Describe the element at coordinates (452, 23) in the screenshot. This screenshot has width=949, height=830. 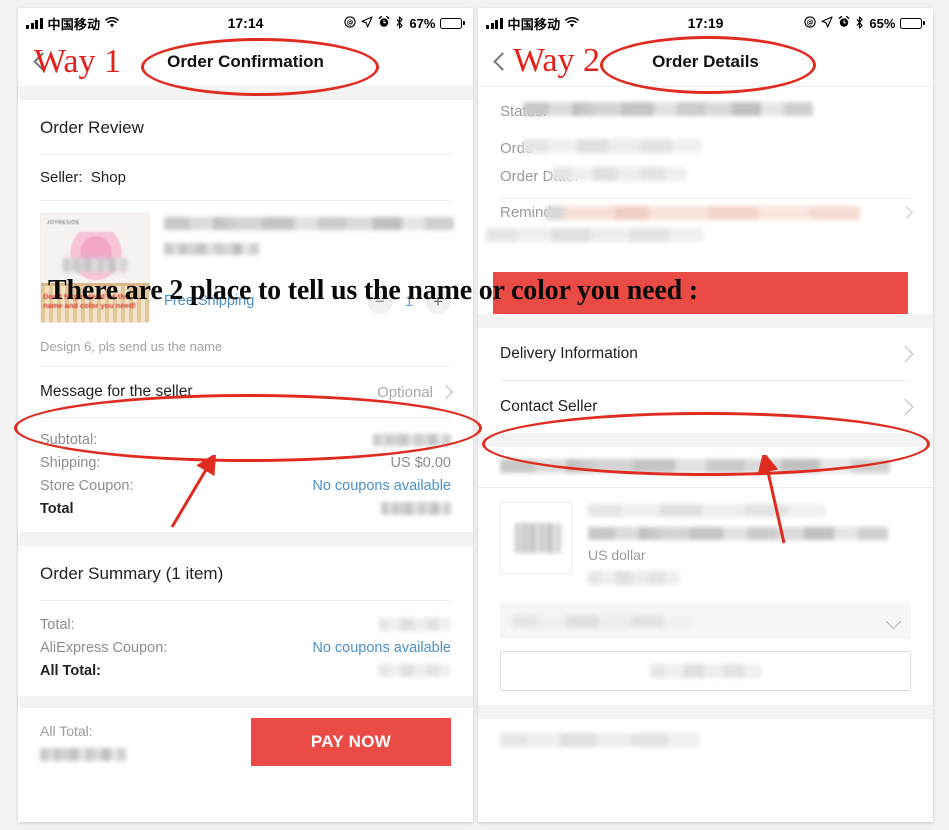
I see `battery-icon` at that location.